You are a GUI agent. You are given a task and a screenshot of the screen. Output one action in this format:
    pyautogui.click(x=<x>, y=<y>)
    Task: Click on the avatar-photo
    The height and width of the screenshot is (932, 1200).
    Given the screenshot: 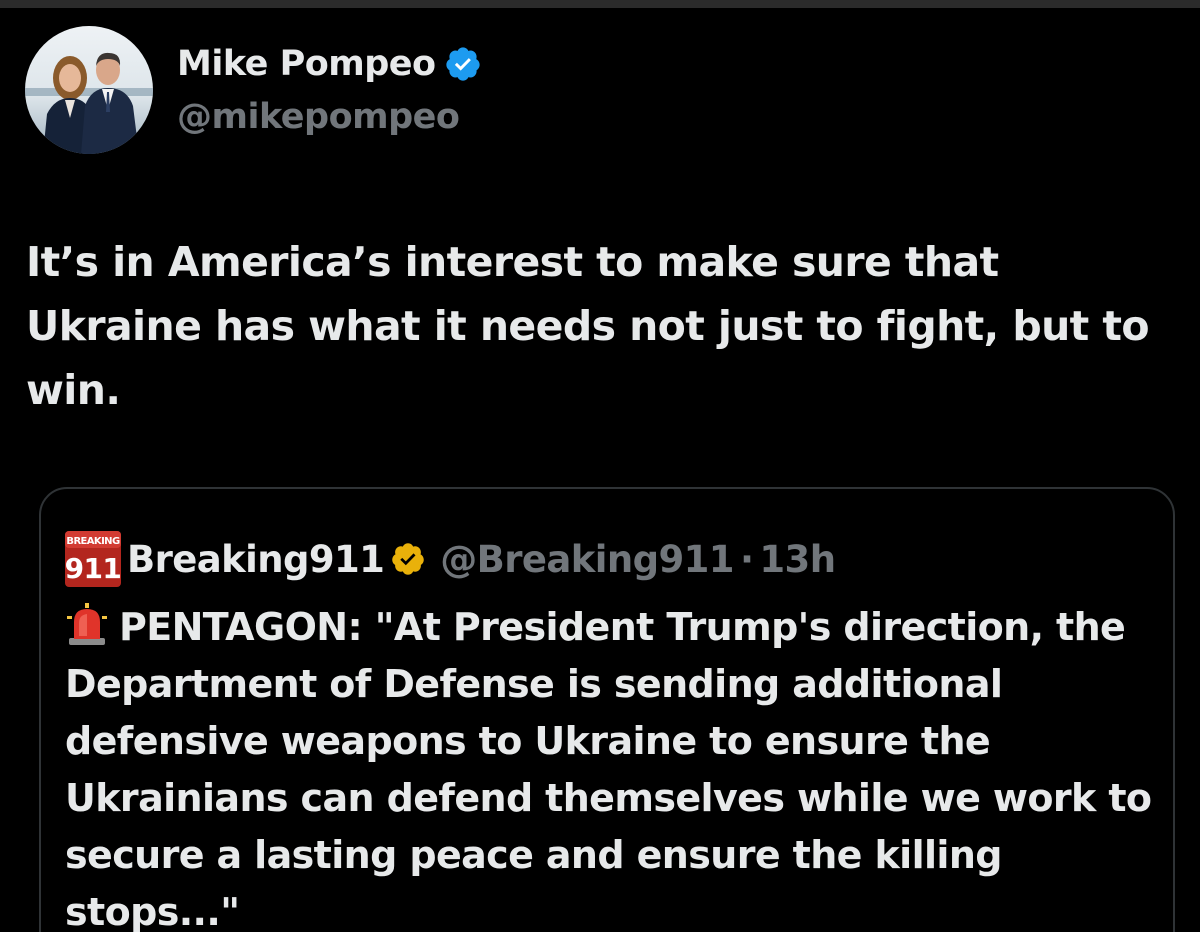 What is the action you would take?
    pyautogui.click(x=89, y=90)
    